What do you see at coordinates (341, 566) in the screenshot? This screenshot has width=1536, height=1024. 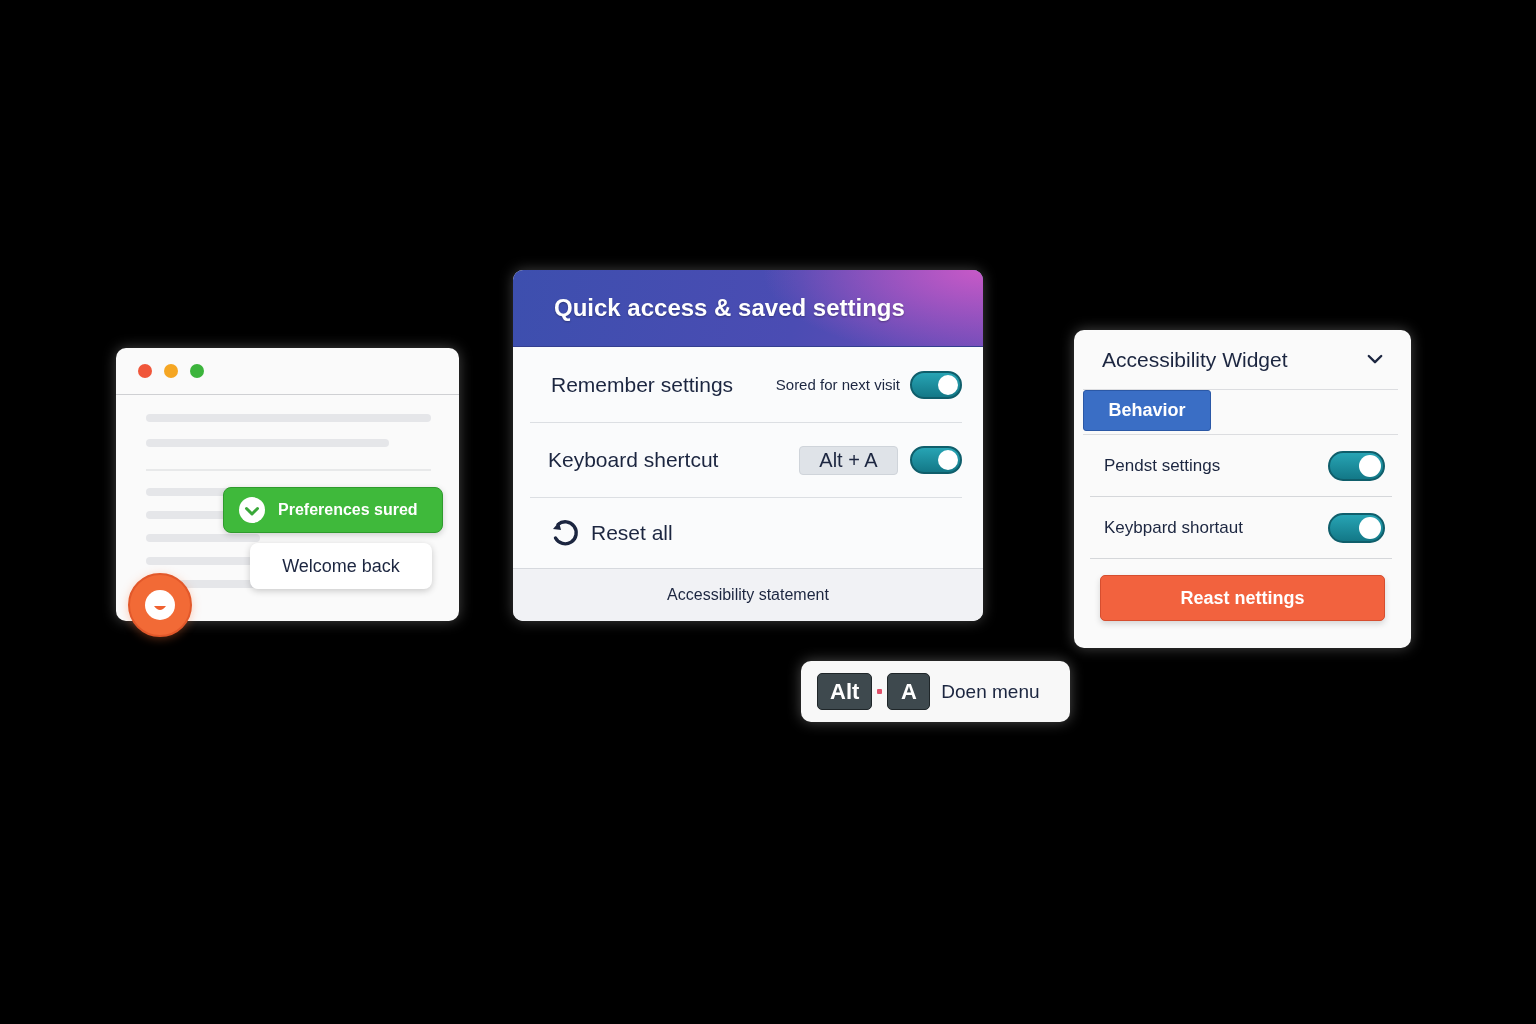 I see `welcome-message: Welcome back` at bounding box center [341, 566].